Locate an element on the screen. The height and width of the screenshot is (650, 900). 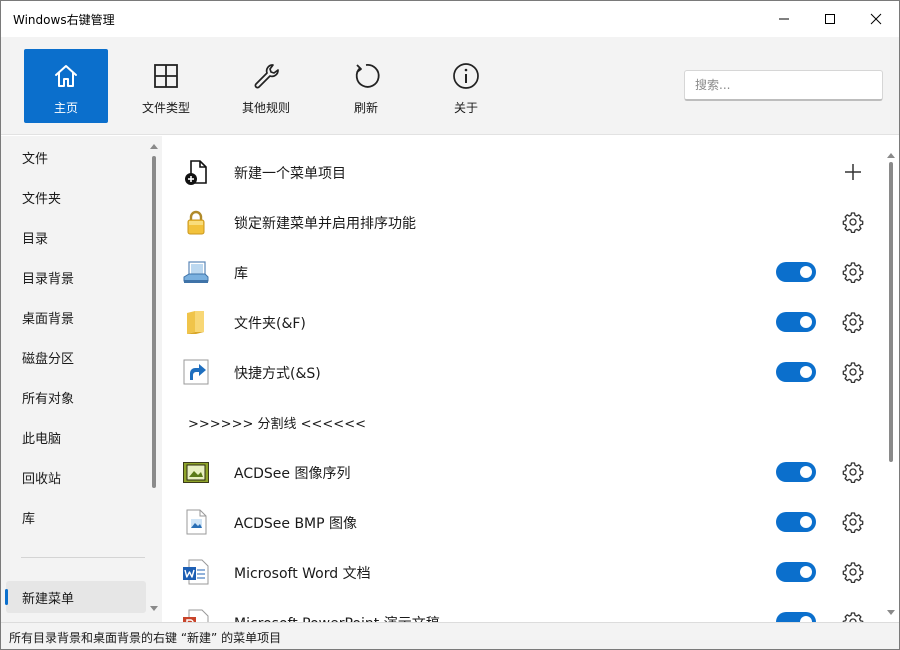
sidebar-item-directory-background: 目录背景 is located at coordinates (73, 277).